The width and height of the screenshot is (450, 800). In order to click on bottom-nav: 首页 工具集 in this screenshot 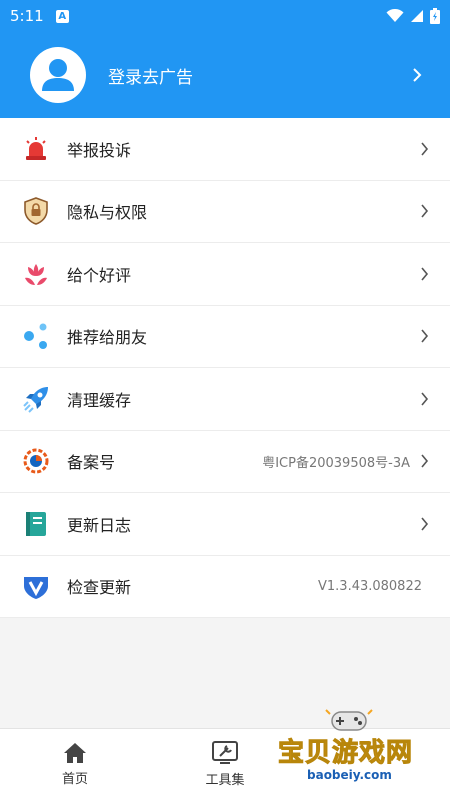, I will do `click(225, 764)`.